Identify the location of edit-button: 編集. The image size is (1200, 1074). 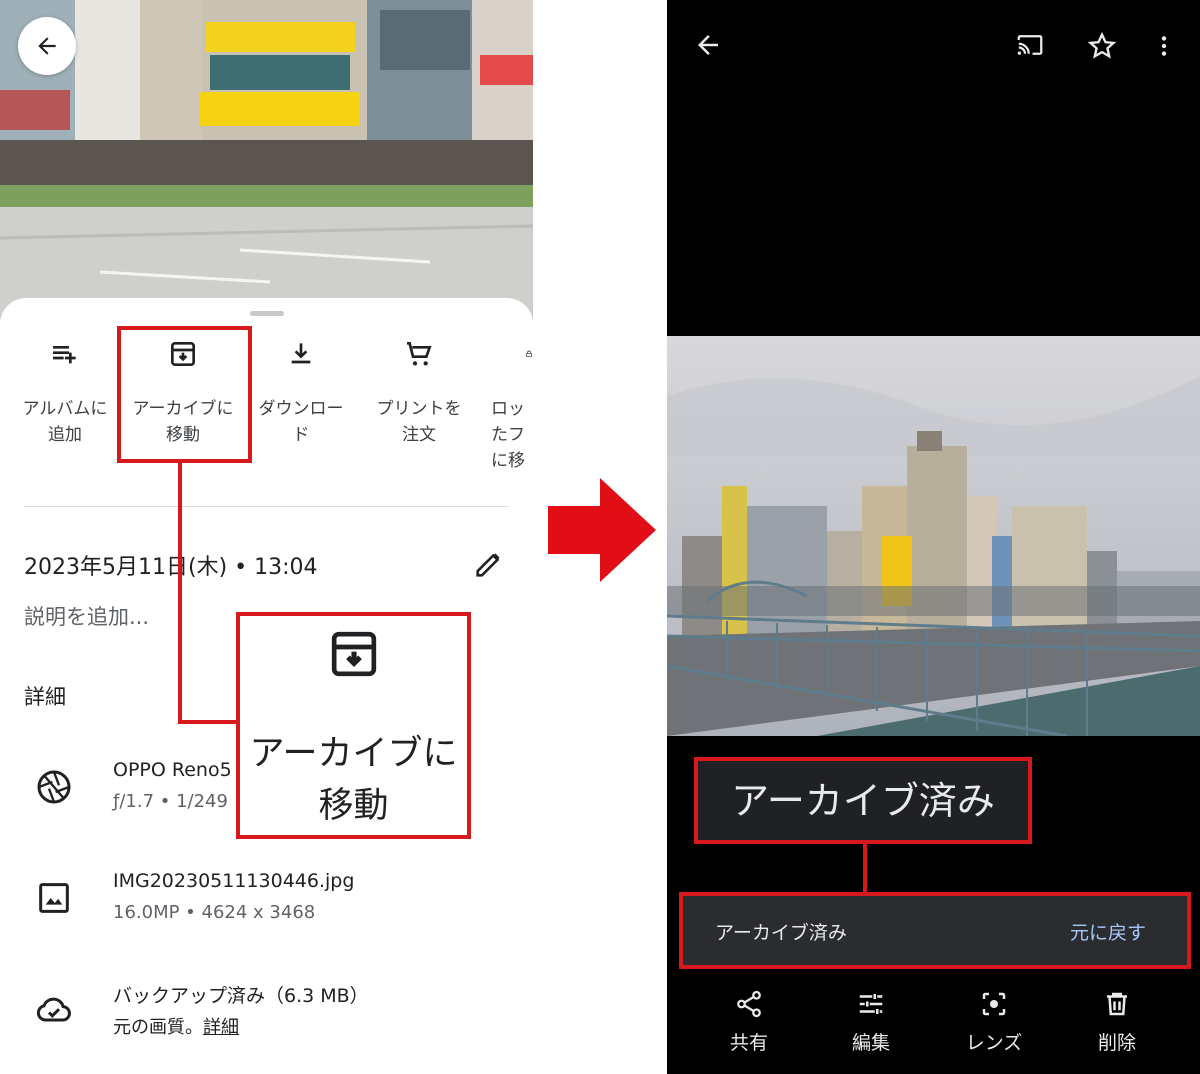
(871, 1021).